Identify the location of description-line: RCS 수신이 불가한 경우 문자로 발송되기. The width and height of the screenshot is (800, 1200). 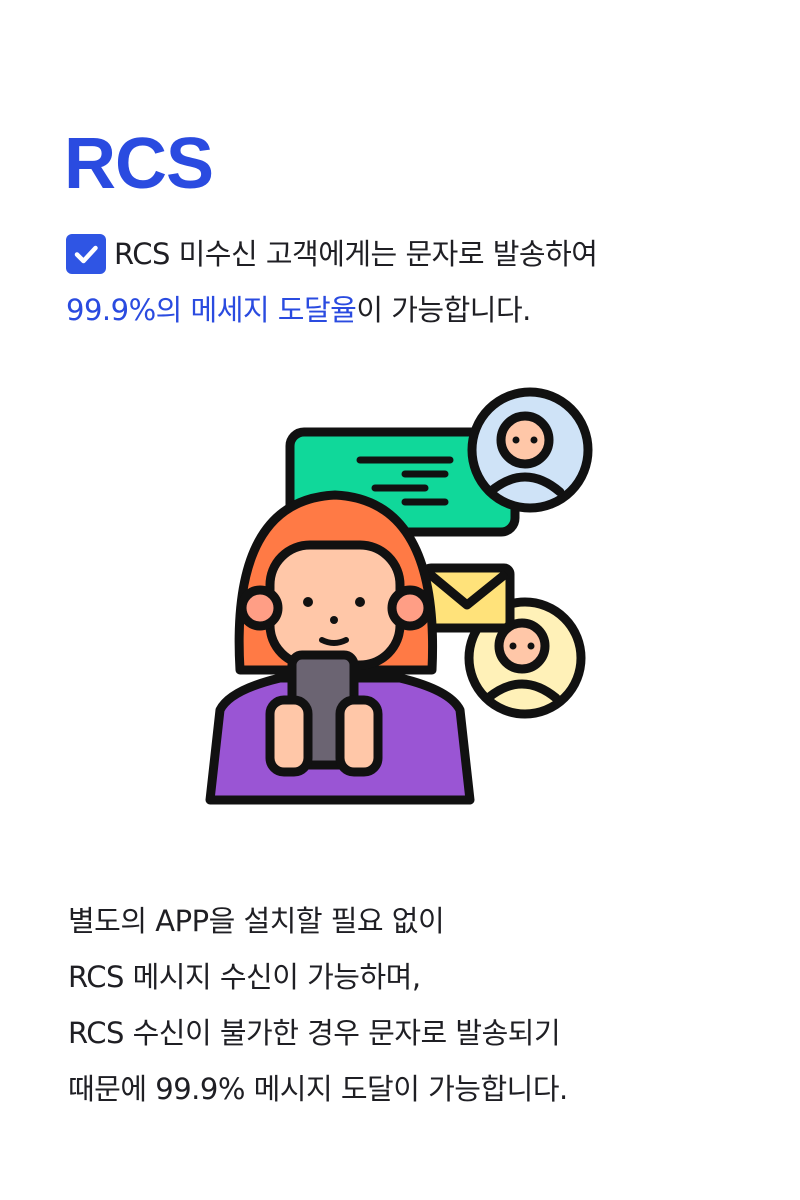
(314, 1033).